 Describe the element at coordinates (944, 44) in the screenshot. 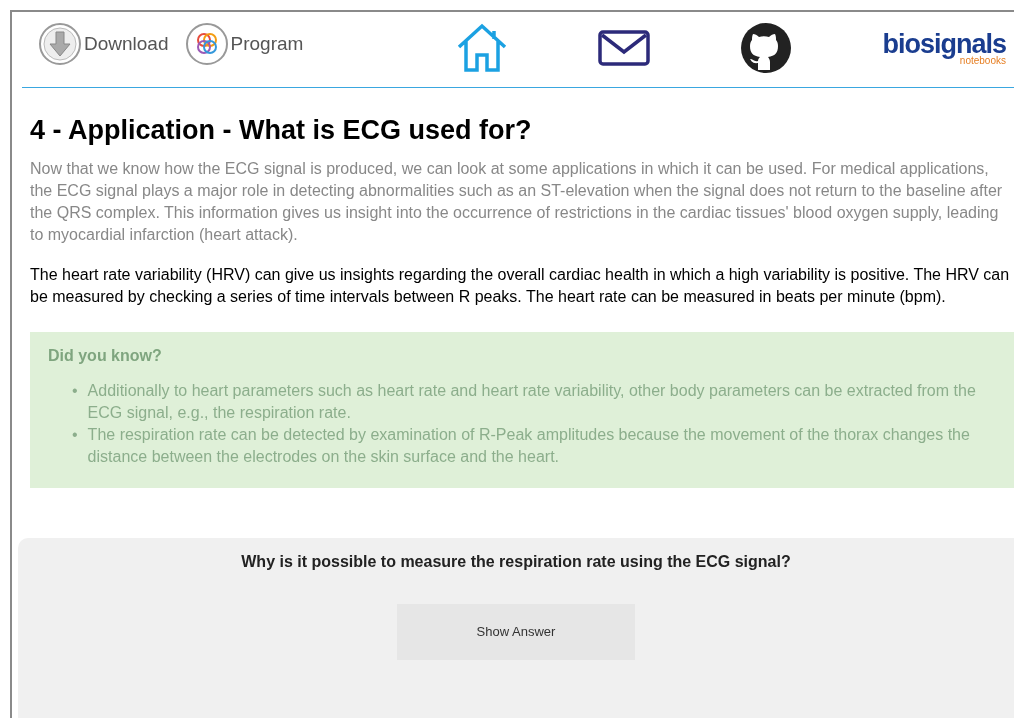

I see `logo-wordmark: biosignals` at that location.